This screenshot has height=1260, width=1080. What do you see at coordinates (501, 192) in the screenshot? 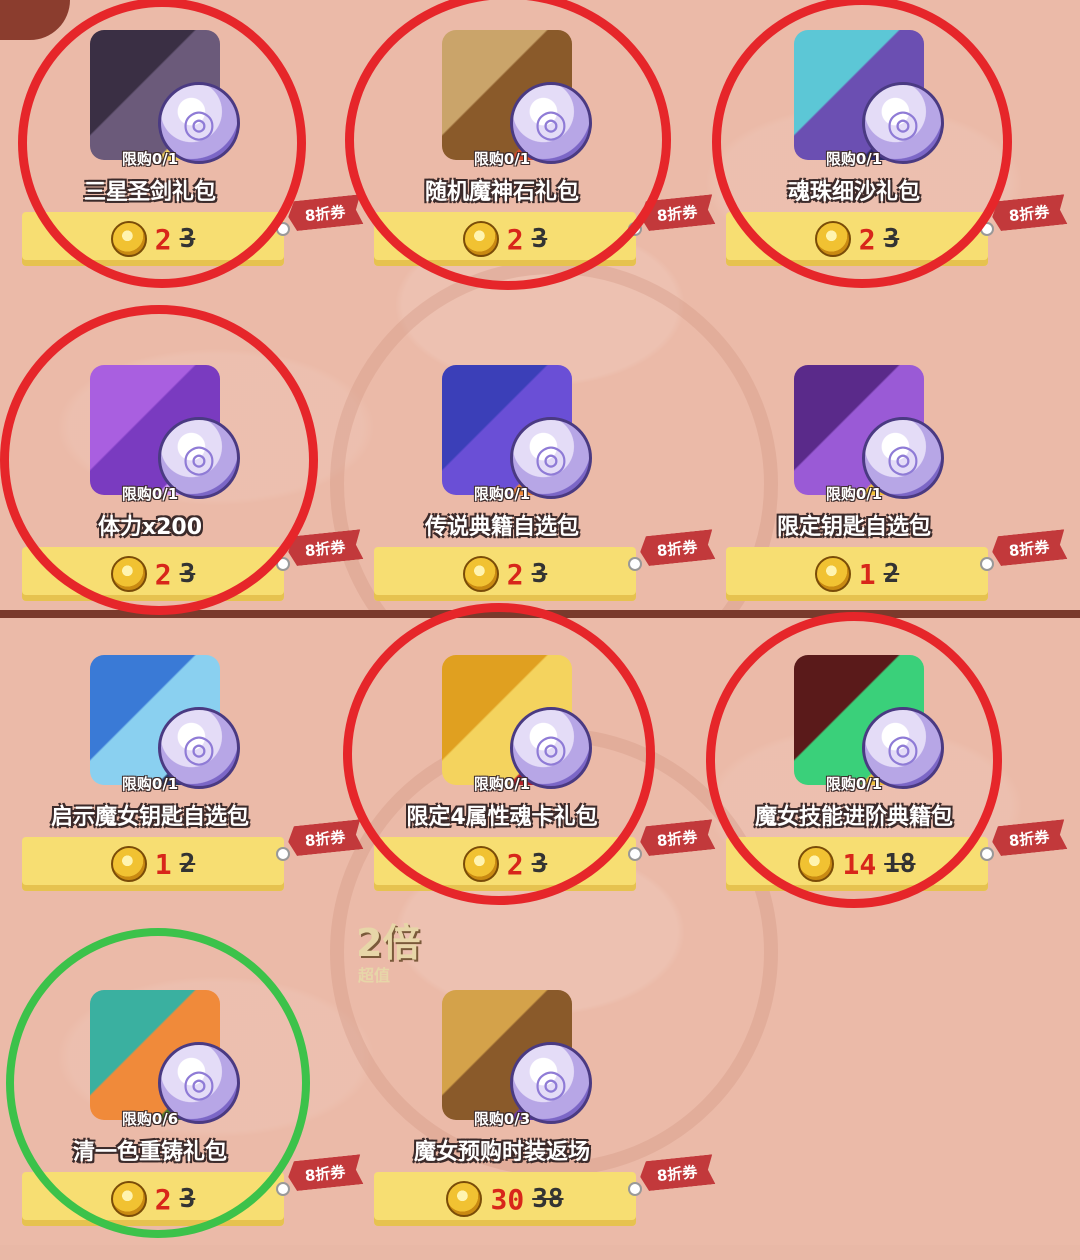
I see `item-name: 随机魔神石礼包` at bounding box center [501, 192].